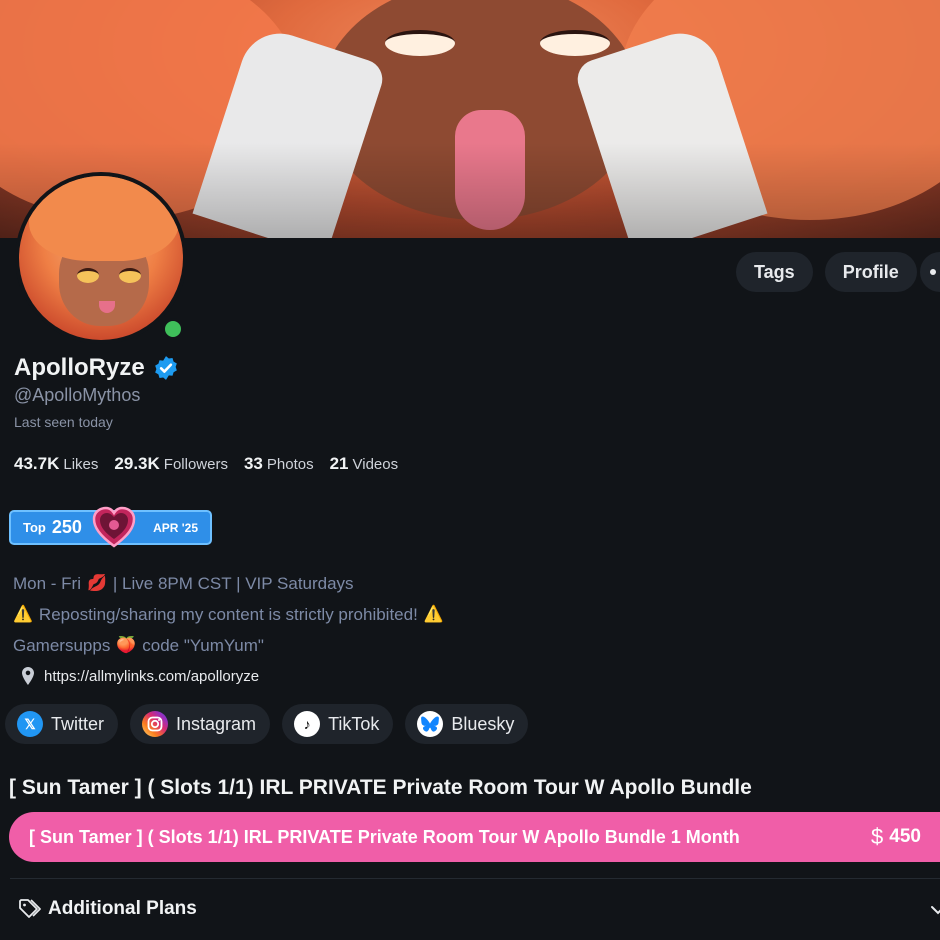 The width and height of the screenshot is (940, 940). Describe the element at coordinates (896, 836) in the screenshot. I see `bundle-price: $ 450` at that location.